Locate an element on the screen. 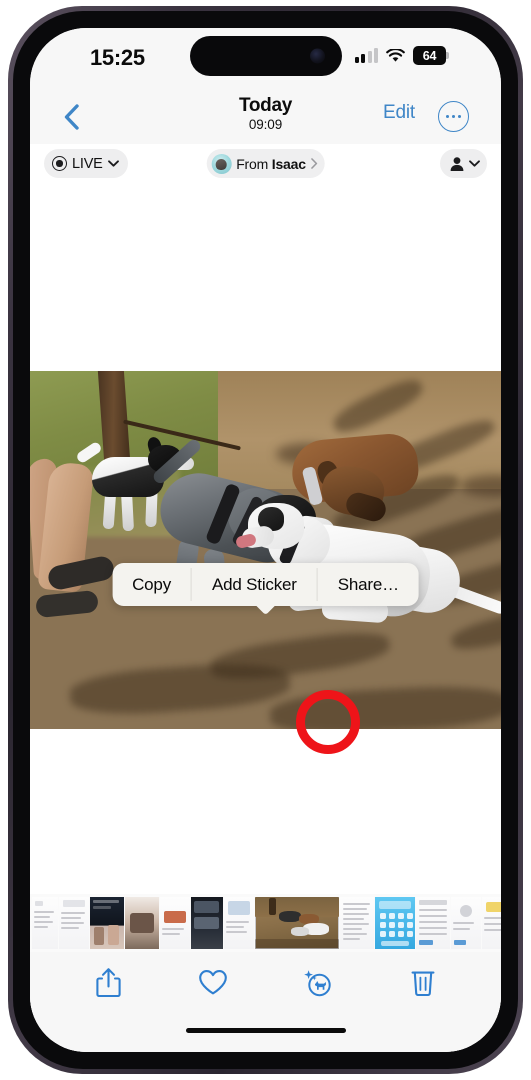  shared-from-button: From Isaac is located at coordinates (265, 163).